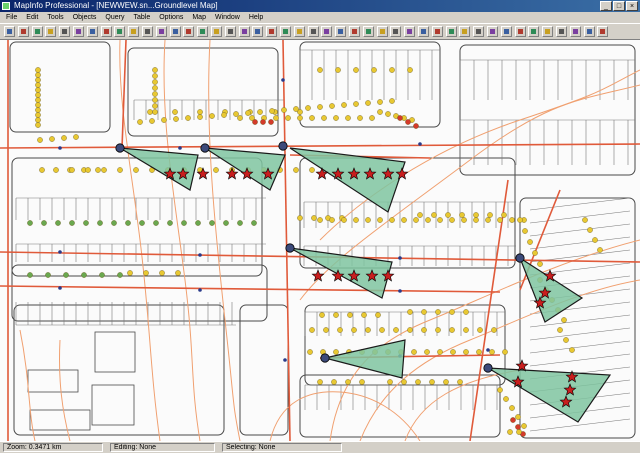 This screenshot has height=453, width=640. I want to click on print-icon, so click(51, 31).